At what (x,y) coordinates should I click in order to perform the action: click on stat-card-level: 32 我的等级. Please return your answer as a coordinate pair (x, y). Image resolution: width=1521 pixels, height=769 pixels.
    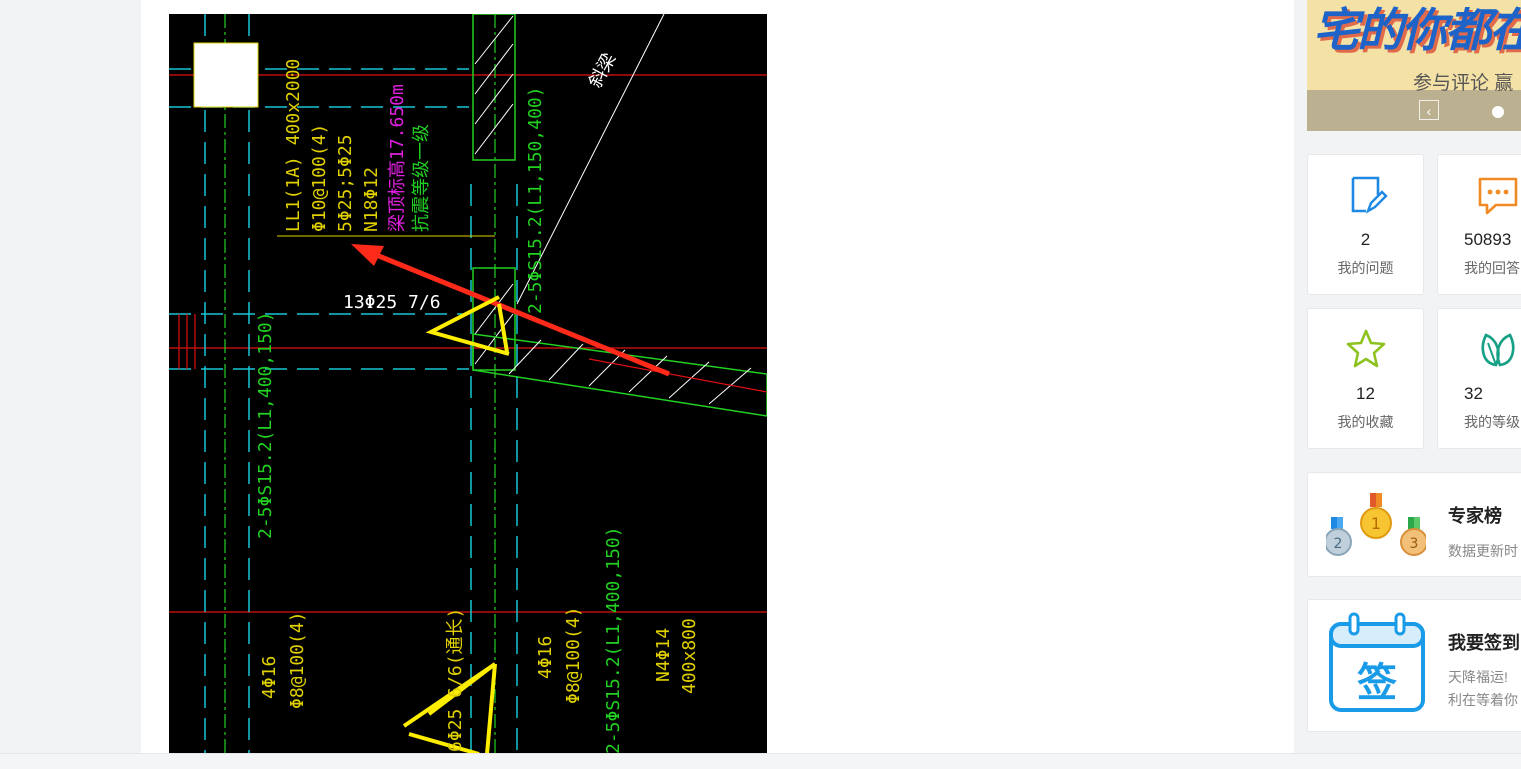
    Looking at the image, I should click on (1479, 378).